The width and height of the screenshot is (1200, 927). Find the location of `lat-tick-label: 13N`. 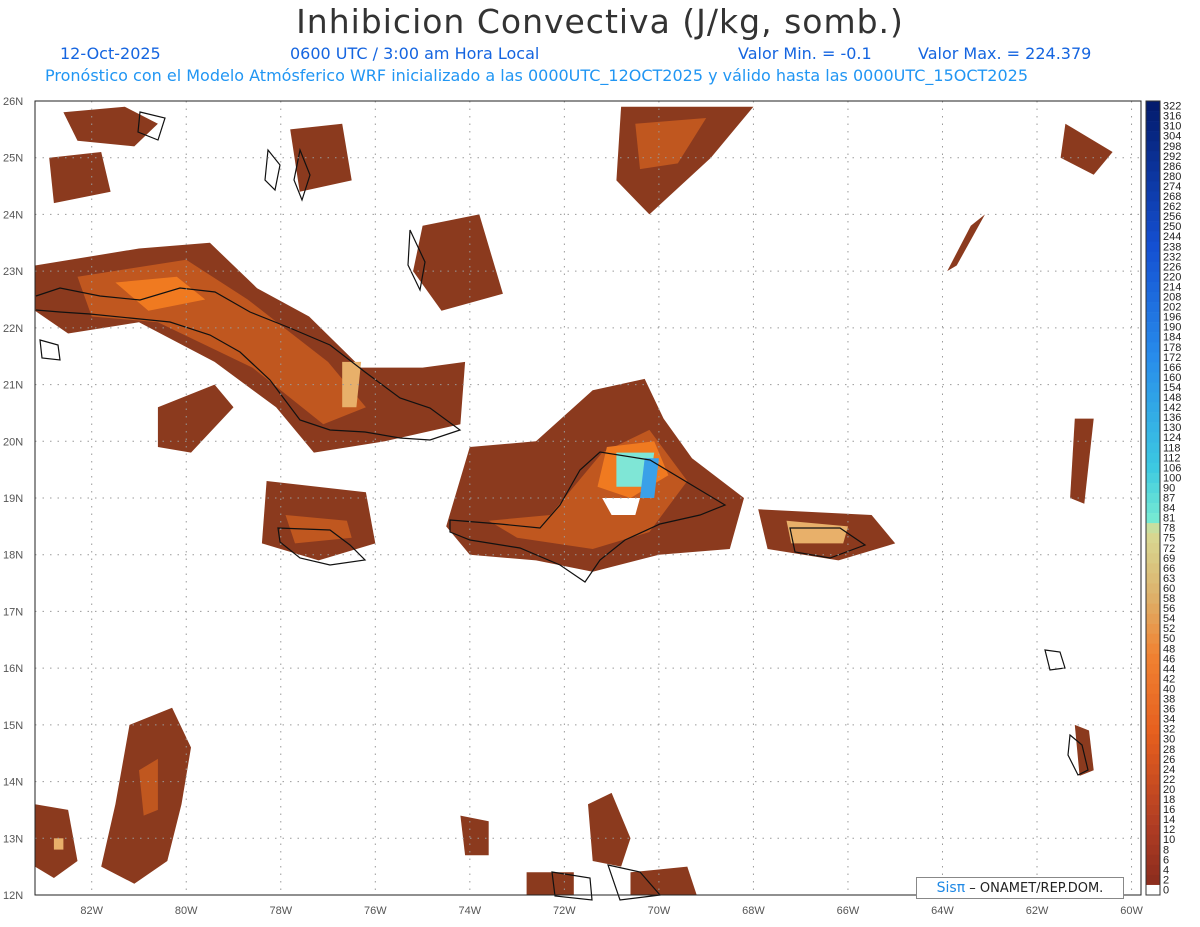

lat-tick-label: 13N is located at coordinates (13, 839).